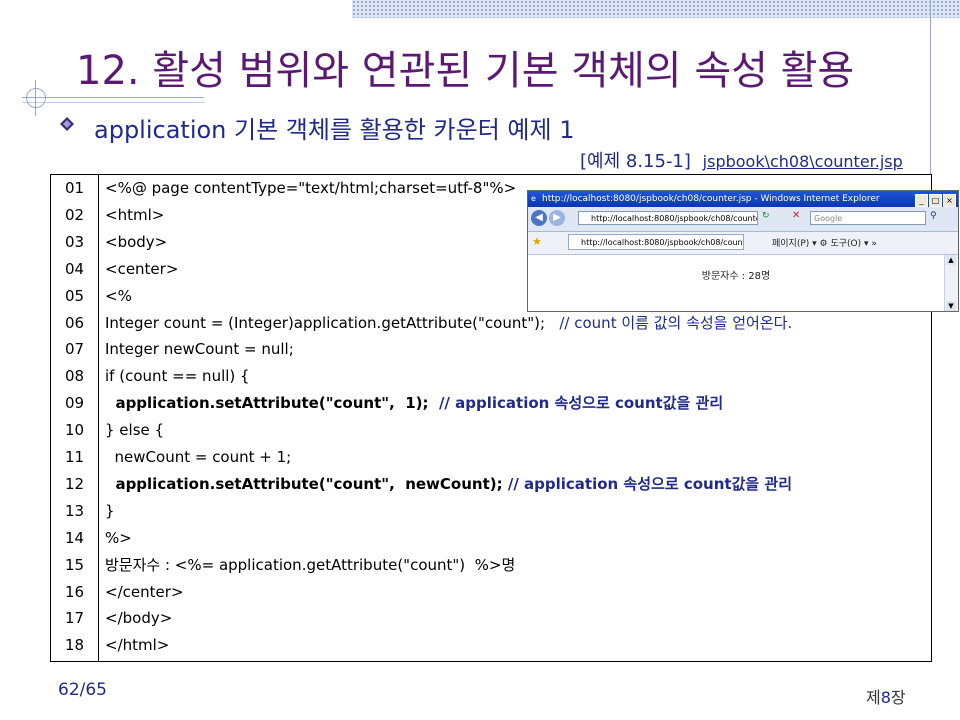 This screenshot has width=960, height=720. Describe the element at coordinates (272, 403) in the screenshot. I see `code-statement: application.setAttribute("count", 1);` at that location.